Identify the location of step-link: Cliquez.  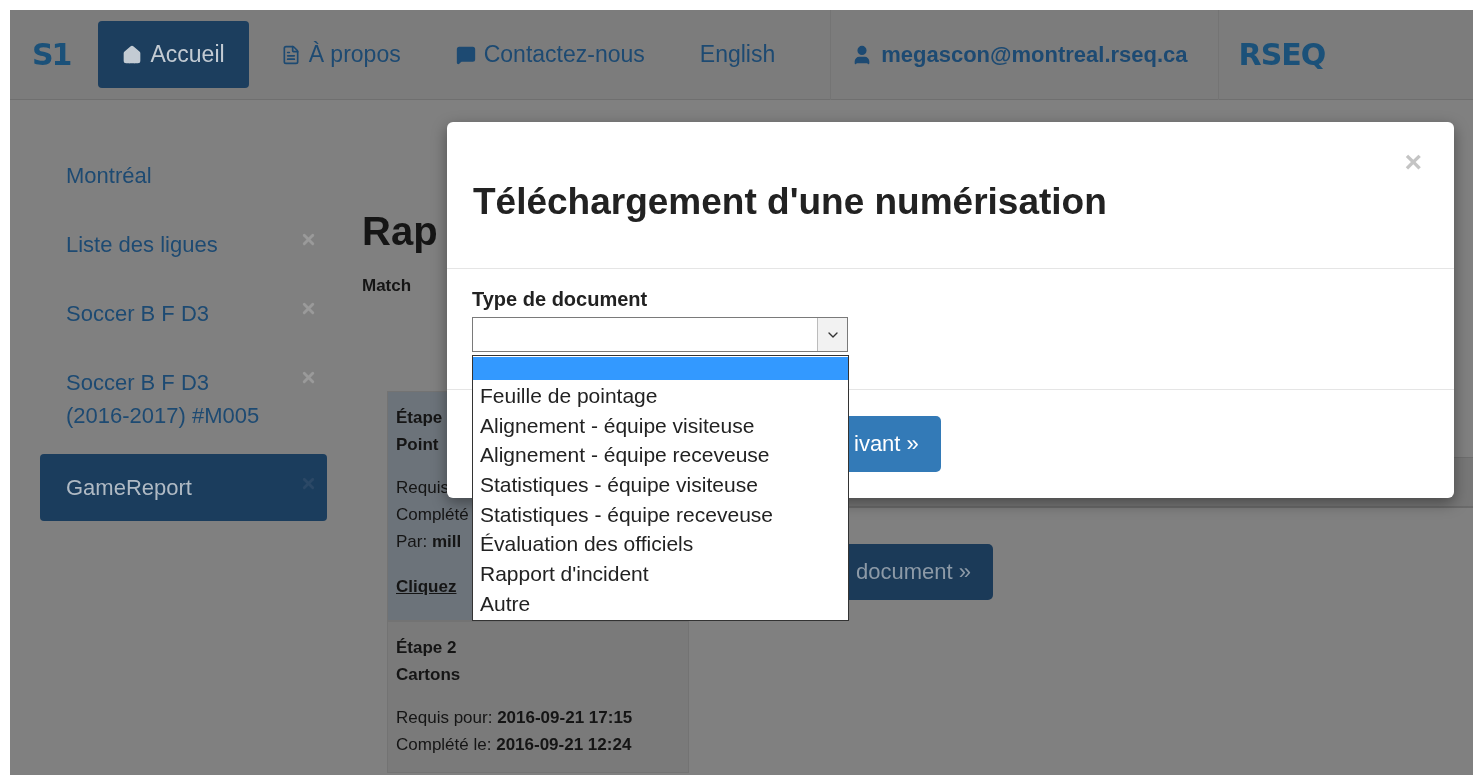
(426, 586).